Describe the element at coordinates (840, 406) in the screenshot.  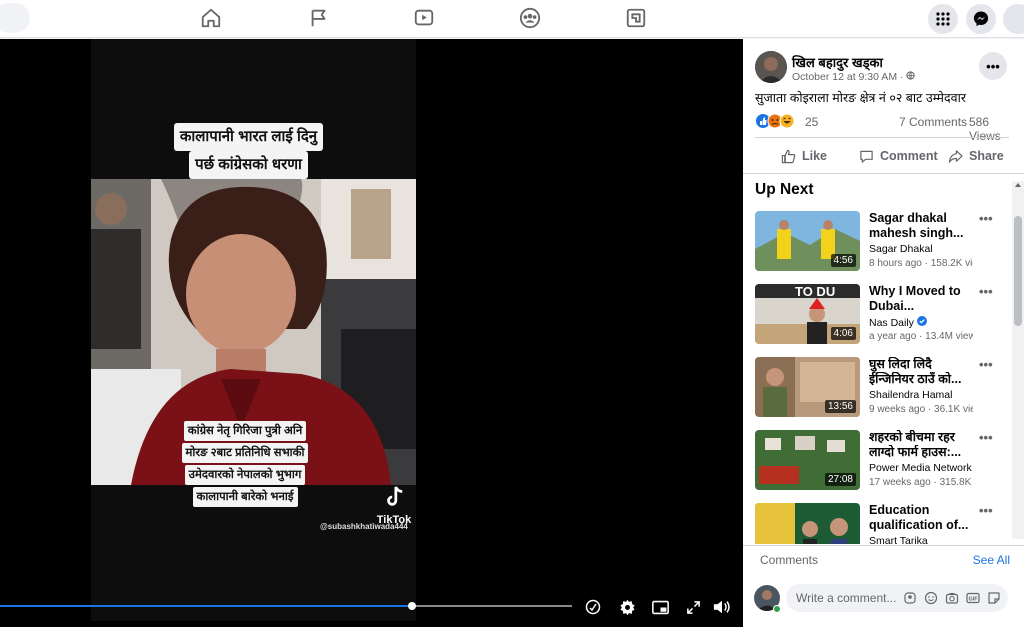
I see `video-duration: 13:56` at that location.